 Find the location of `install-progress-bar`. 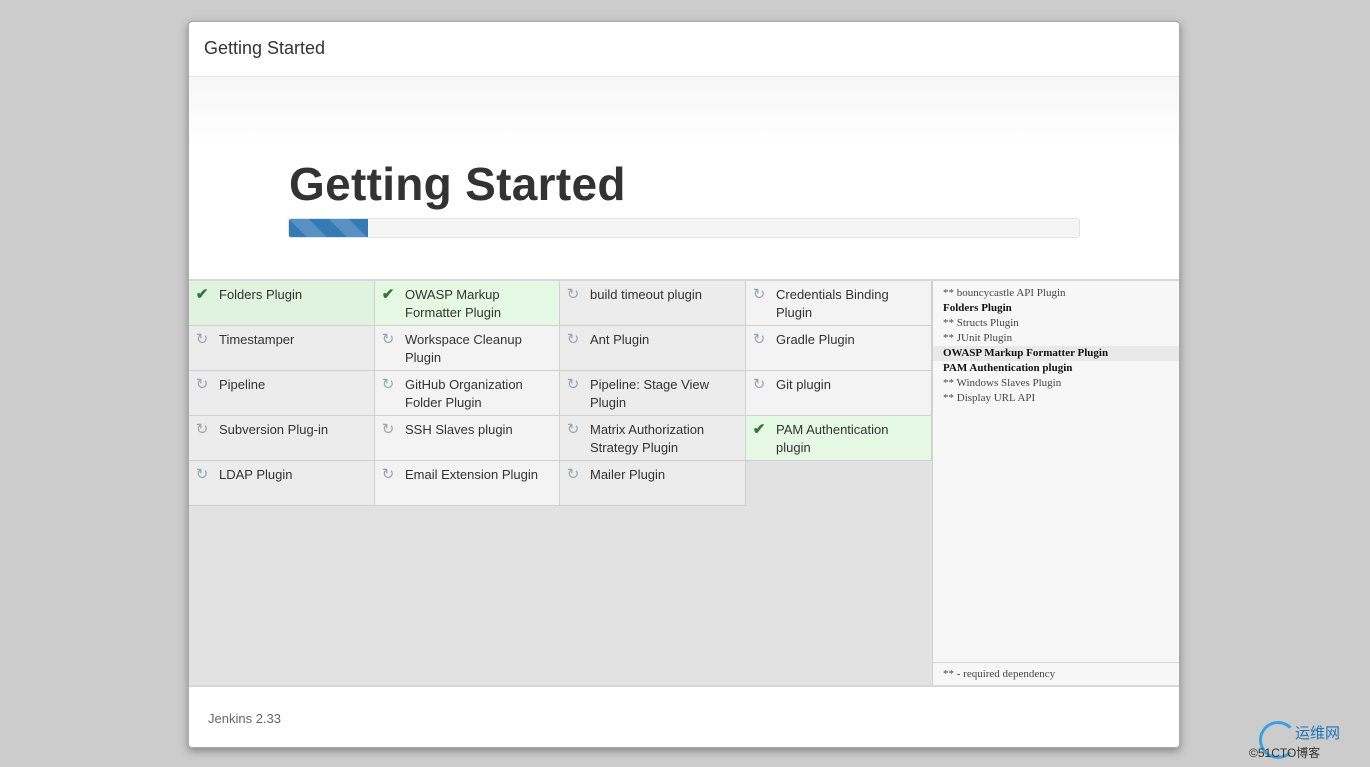

install-progress-bar is located at coordinates (684, 228).